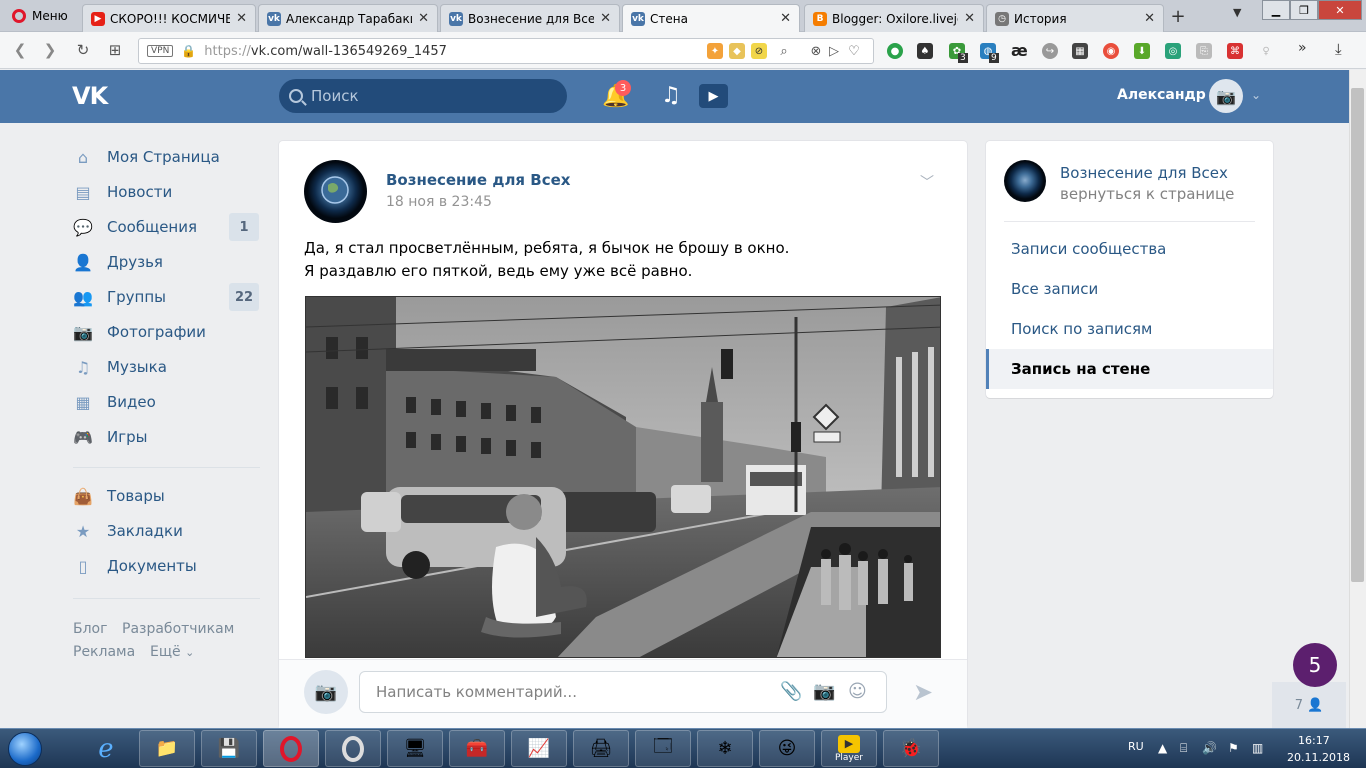  Describe the element at coordinates (1019, 50) in the screenshot. I see `ae-extension-icon: æ` at that location.